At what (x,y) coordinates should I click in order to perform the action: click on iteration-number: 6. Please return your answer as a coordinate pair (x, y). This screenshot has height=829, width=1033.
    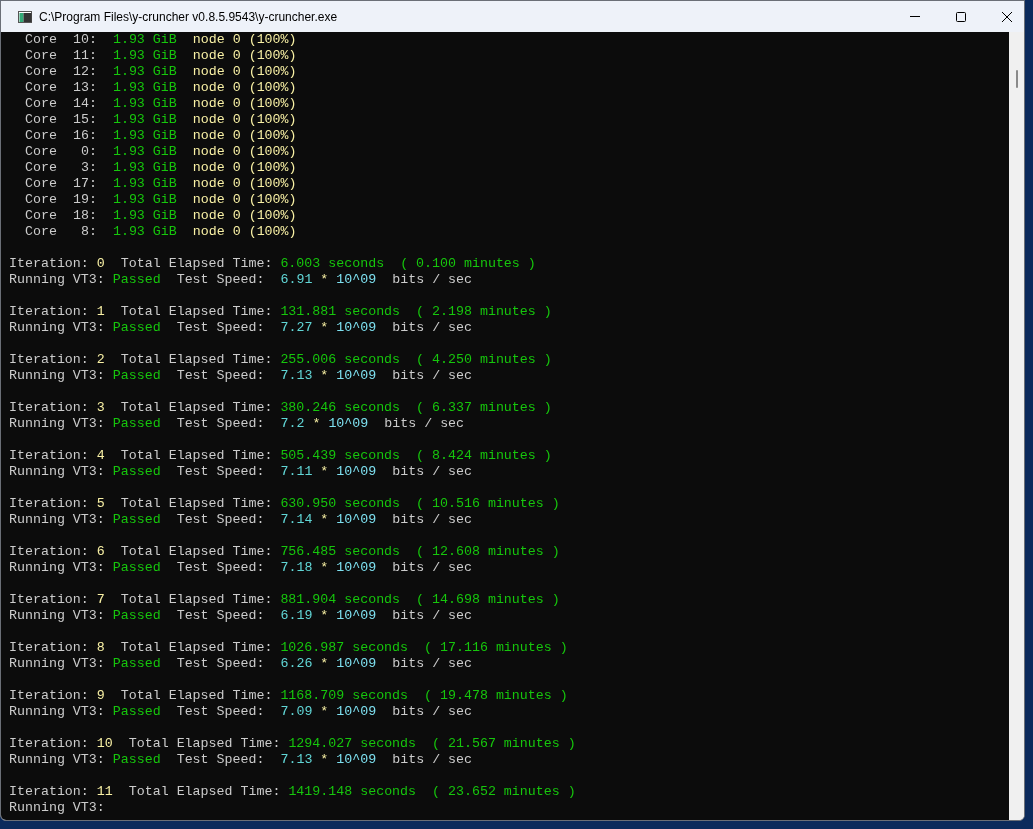
    Looking at the image, I should click on (100, 552).